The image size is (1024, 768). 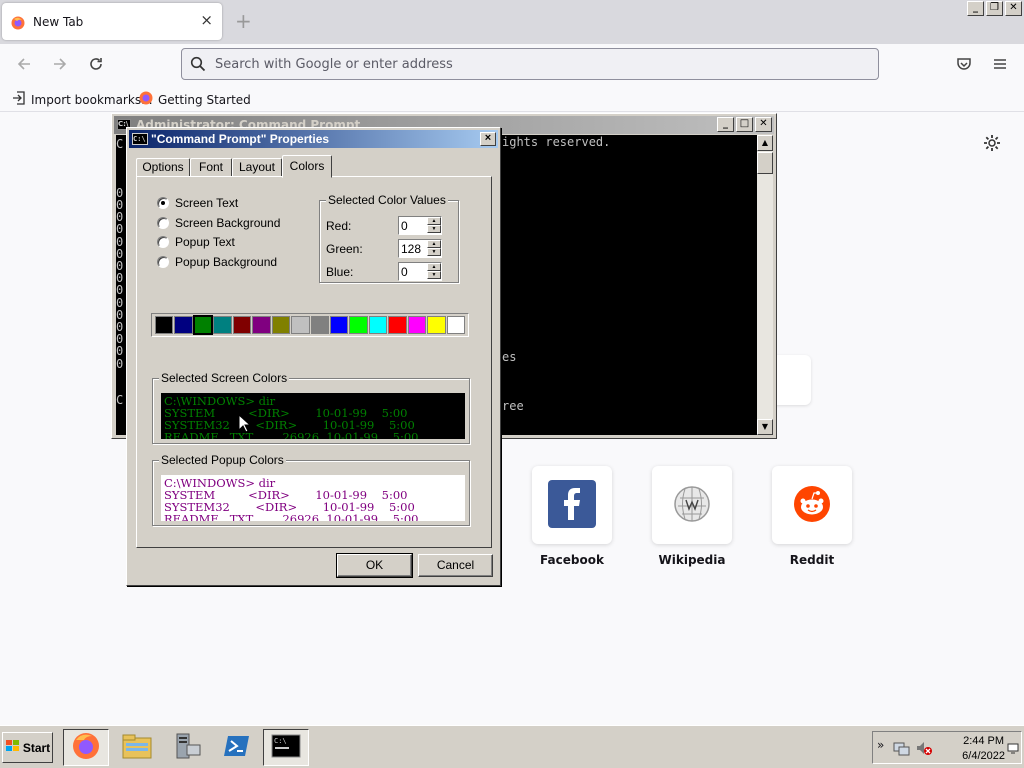 I want to click on radio-label: Screen Text, so click(x=207, y=203).